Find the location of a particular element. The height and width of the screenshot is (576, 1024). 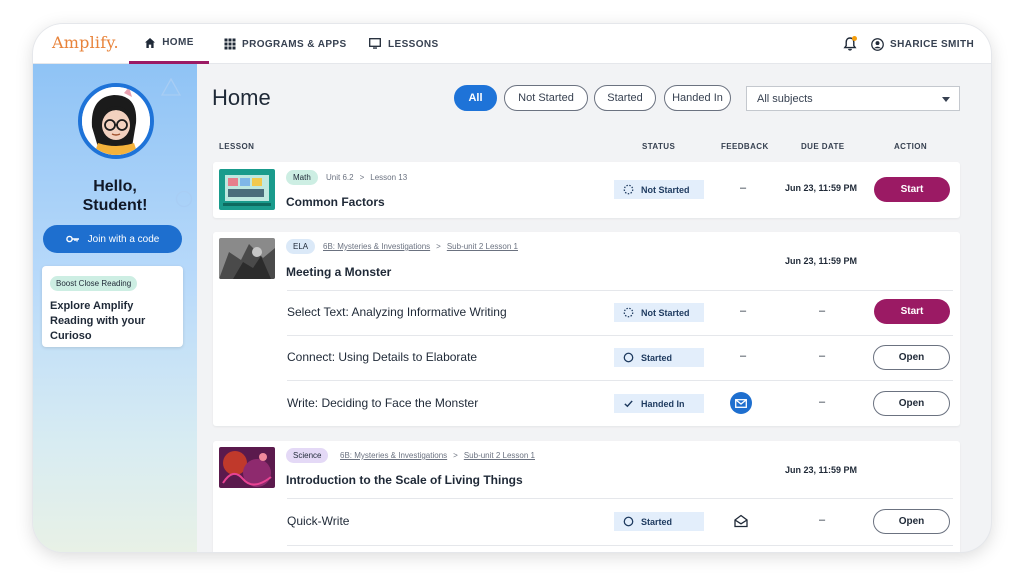

math-thumbnail-icon is located at coordinates (247, 189).